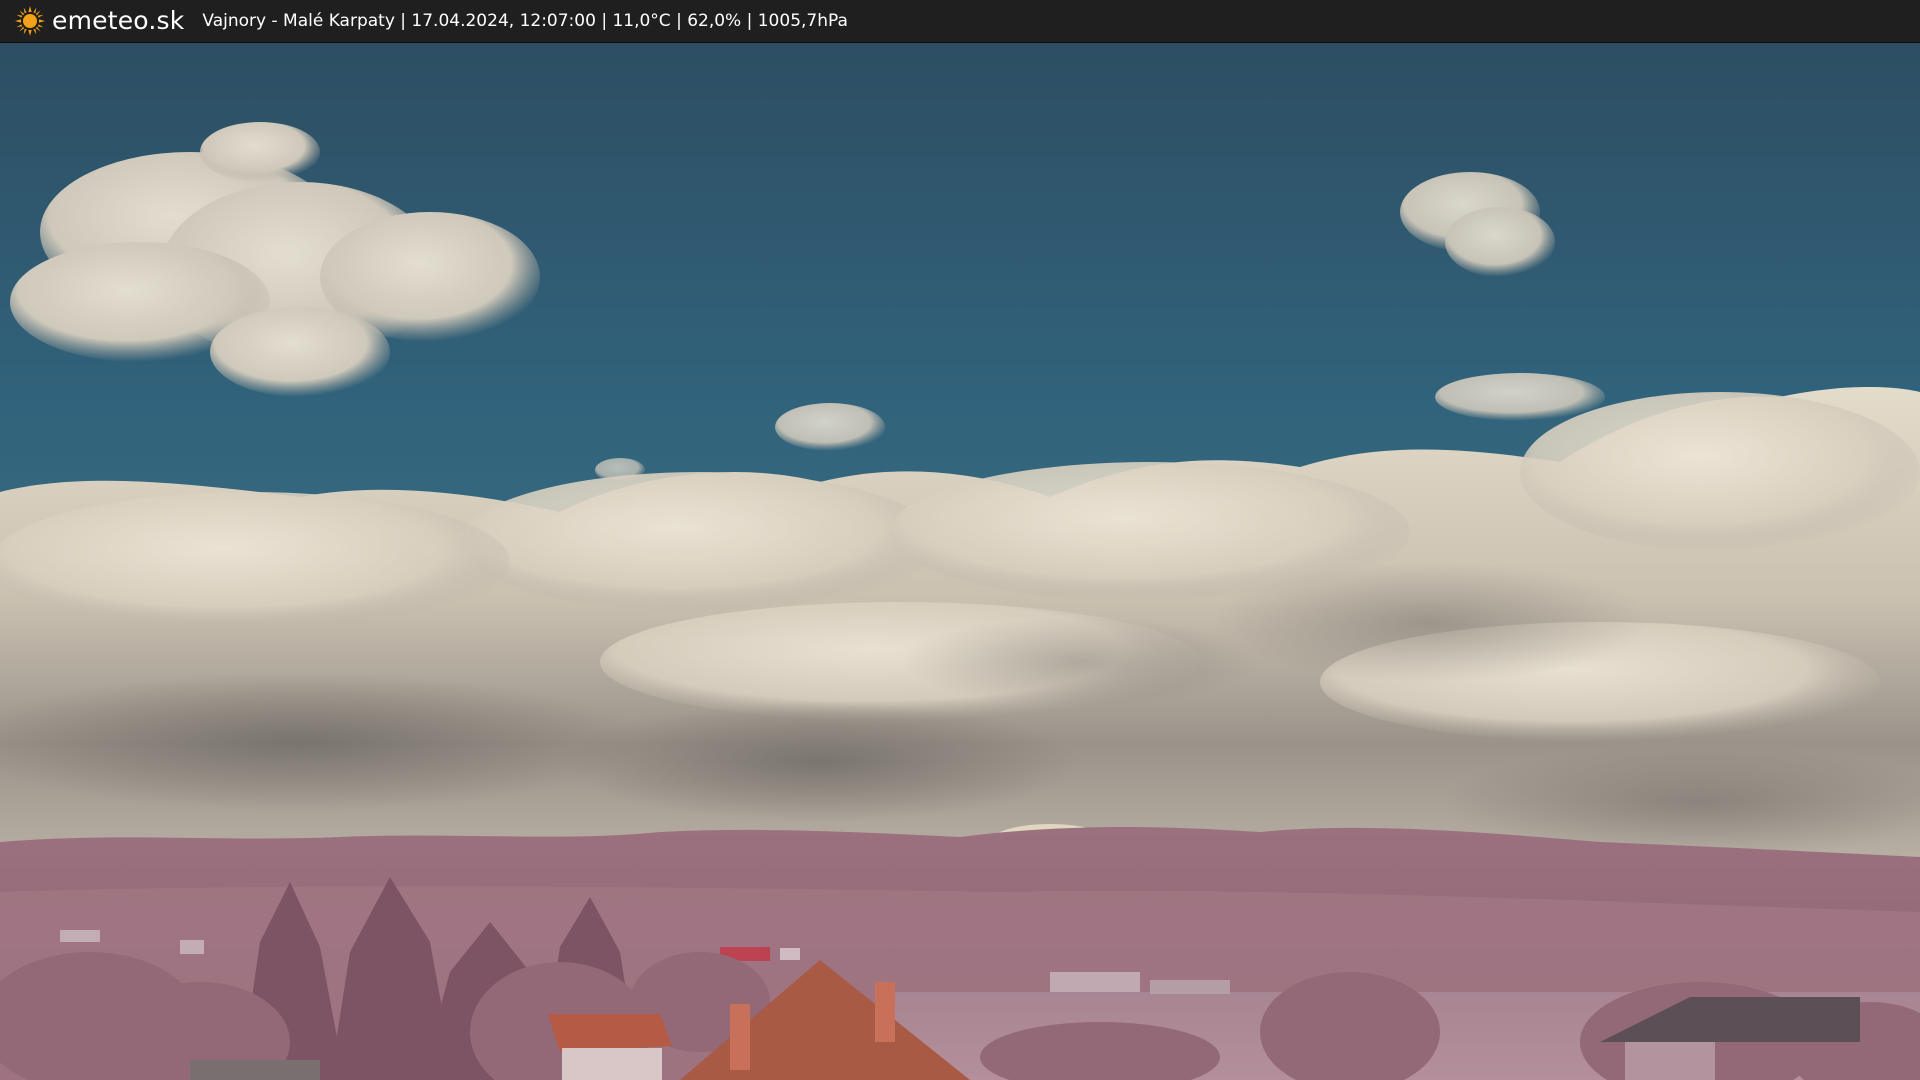  I want to click on brand-name: emeteo.sk, so click(118, 20).